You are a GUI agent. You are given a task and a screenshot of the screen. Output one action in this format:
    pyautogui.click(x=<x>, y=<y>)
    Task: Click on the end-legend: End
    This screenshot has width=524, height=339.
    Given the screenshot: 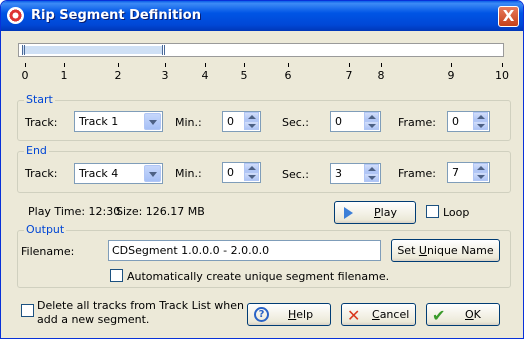 What is the action you would take?
    pyautogui.click(x=36, y=150)
    